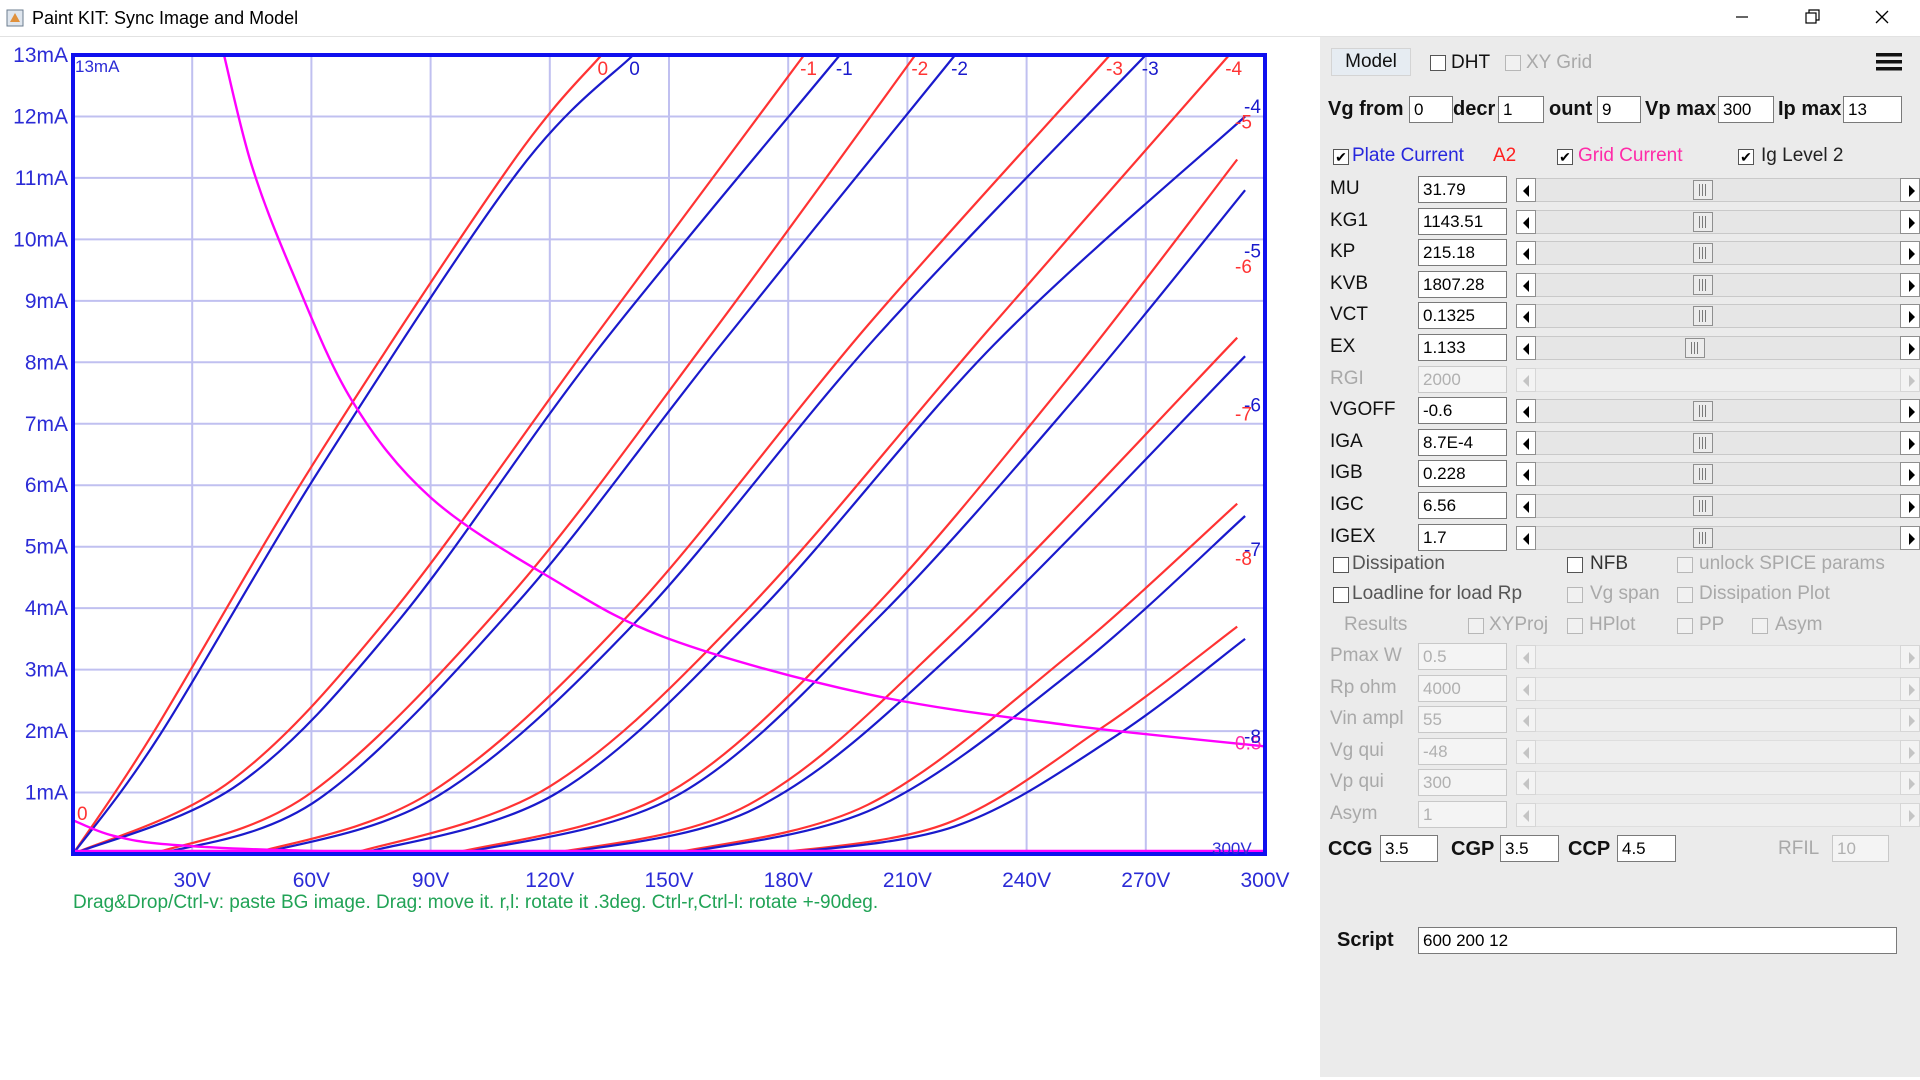  What do you see at coordinates (1860, 848) in the screenshot?
I see `rfil-field: 10` at bounding box center [1860, 848].